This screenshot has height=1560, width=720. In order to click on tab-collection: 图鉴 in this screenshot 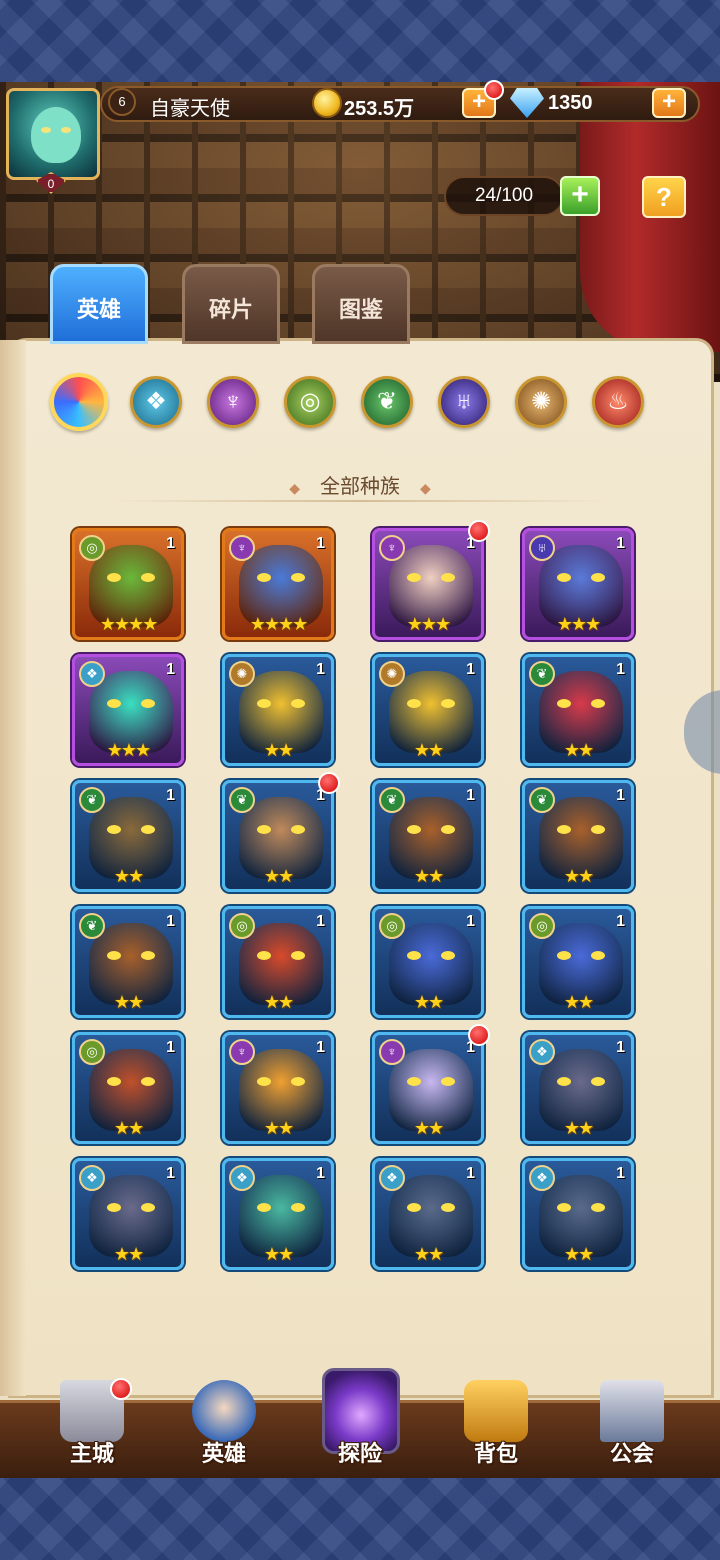, I will do `click(361, 304)`.